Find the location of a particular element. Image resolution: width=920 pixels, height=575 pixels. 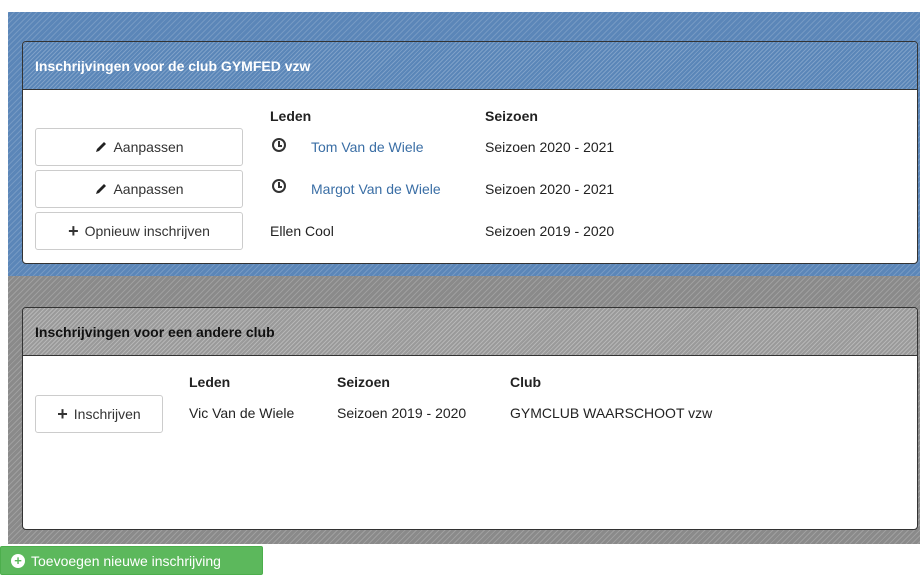

other-club-header-season: Seizoen is located at coordinates (363, 382).